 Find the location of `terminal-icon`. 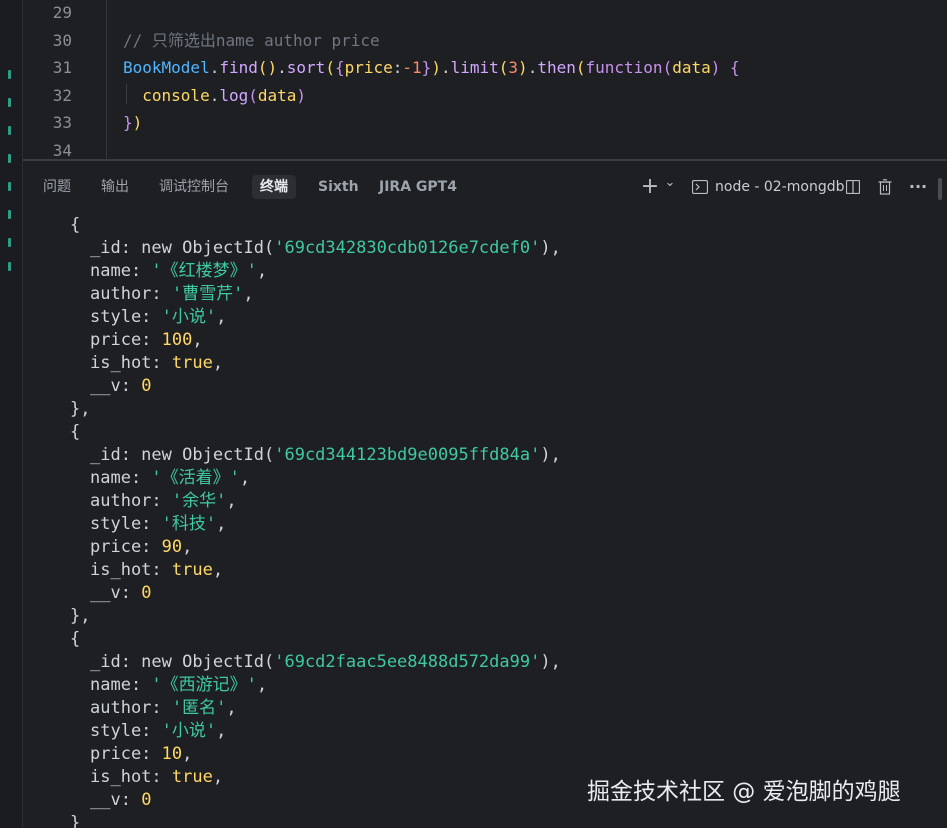

terminal-icon is located at coordinates (700, 187).